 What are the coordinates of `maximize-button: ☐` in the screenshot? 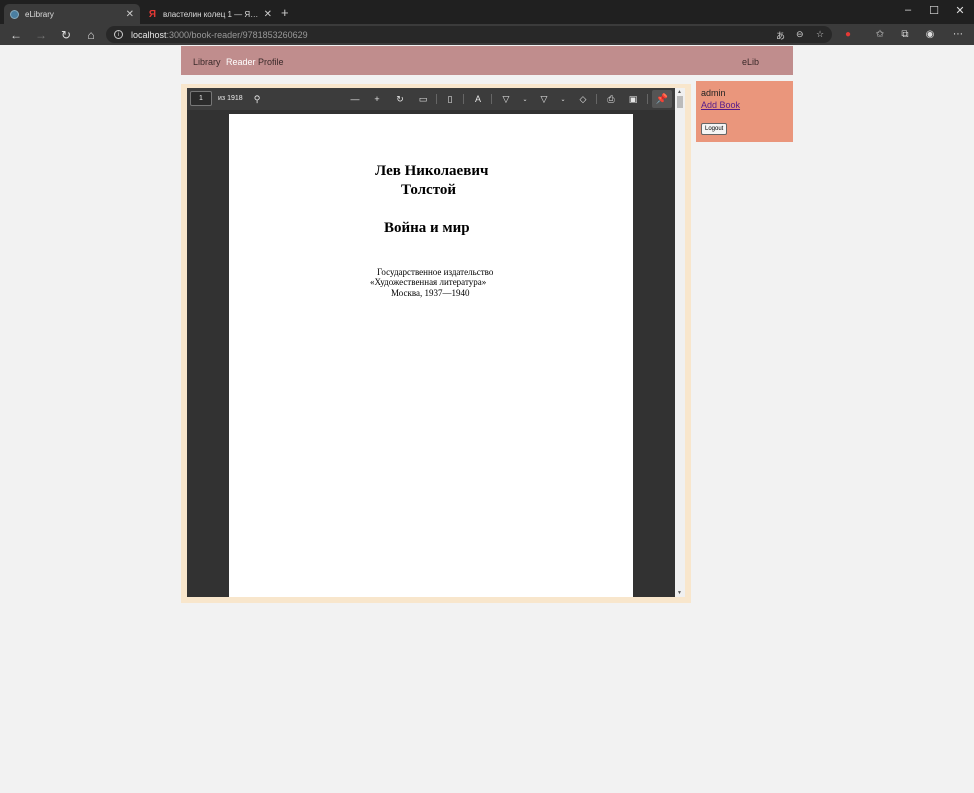 It's located at (934, 10).